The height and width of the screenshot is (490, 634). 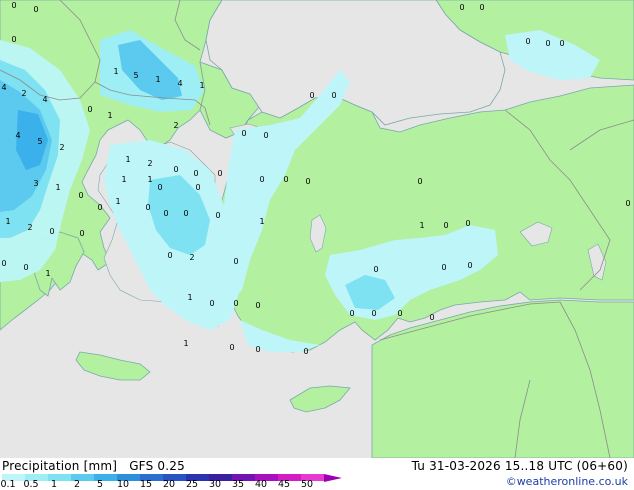 I want to click on scale-tick-label: 10, so click(x=123, y=484).